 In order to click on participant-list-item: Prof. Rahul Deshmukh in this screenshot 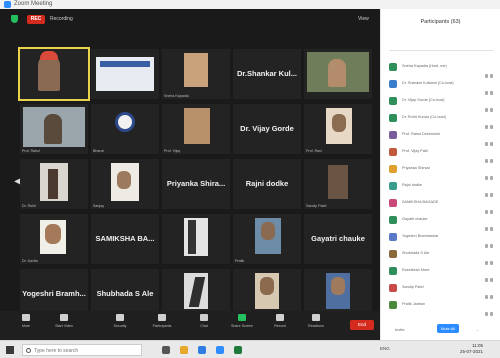, I will do `click(444, 137)`.